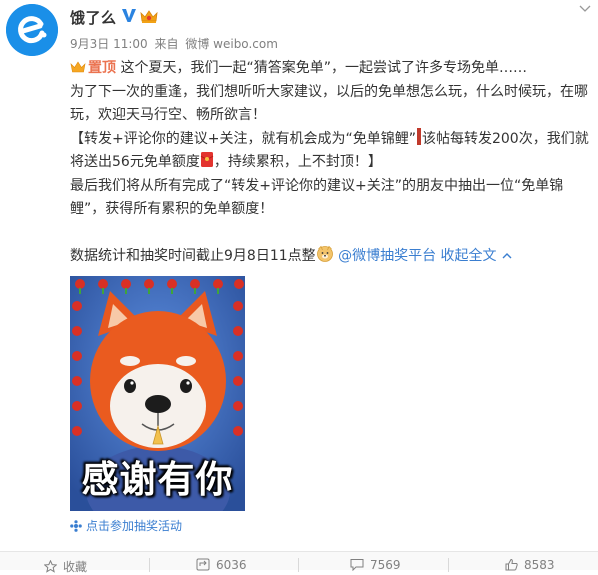 This screenshot has height=575, width=598. What do you see at coordinates (324, 253) in the screenshot?
I see `doge-emoji-icon` at bounding box center [324, 253].